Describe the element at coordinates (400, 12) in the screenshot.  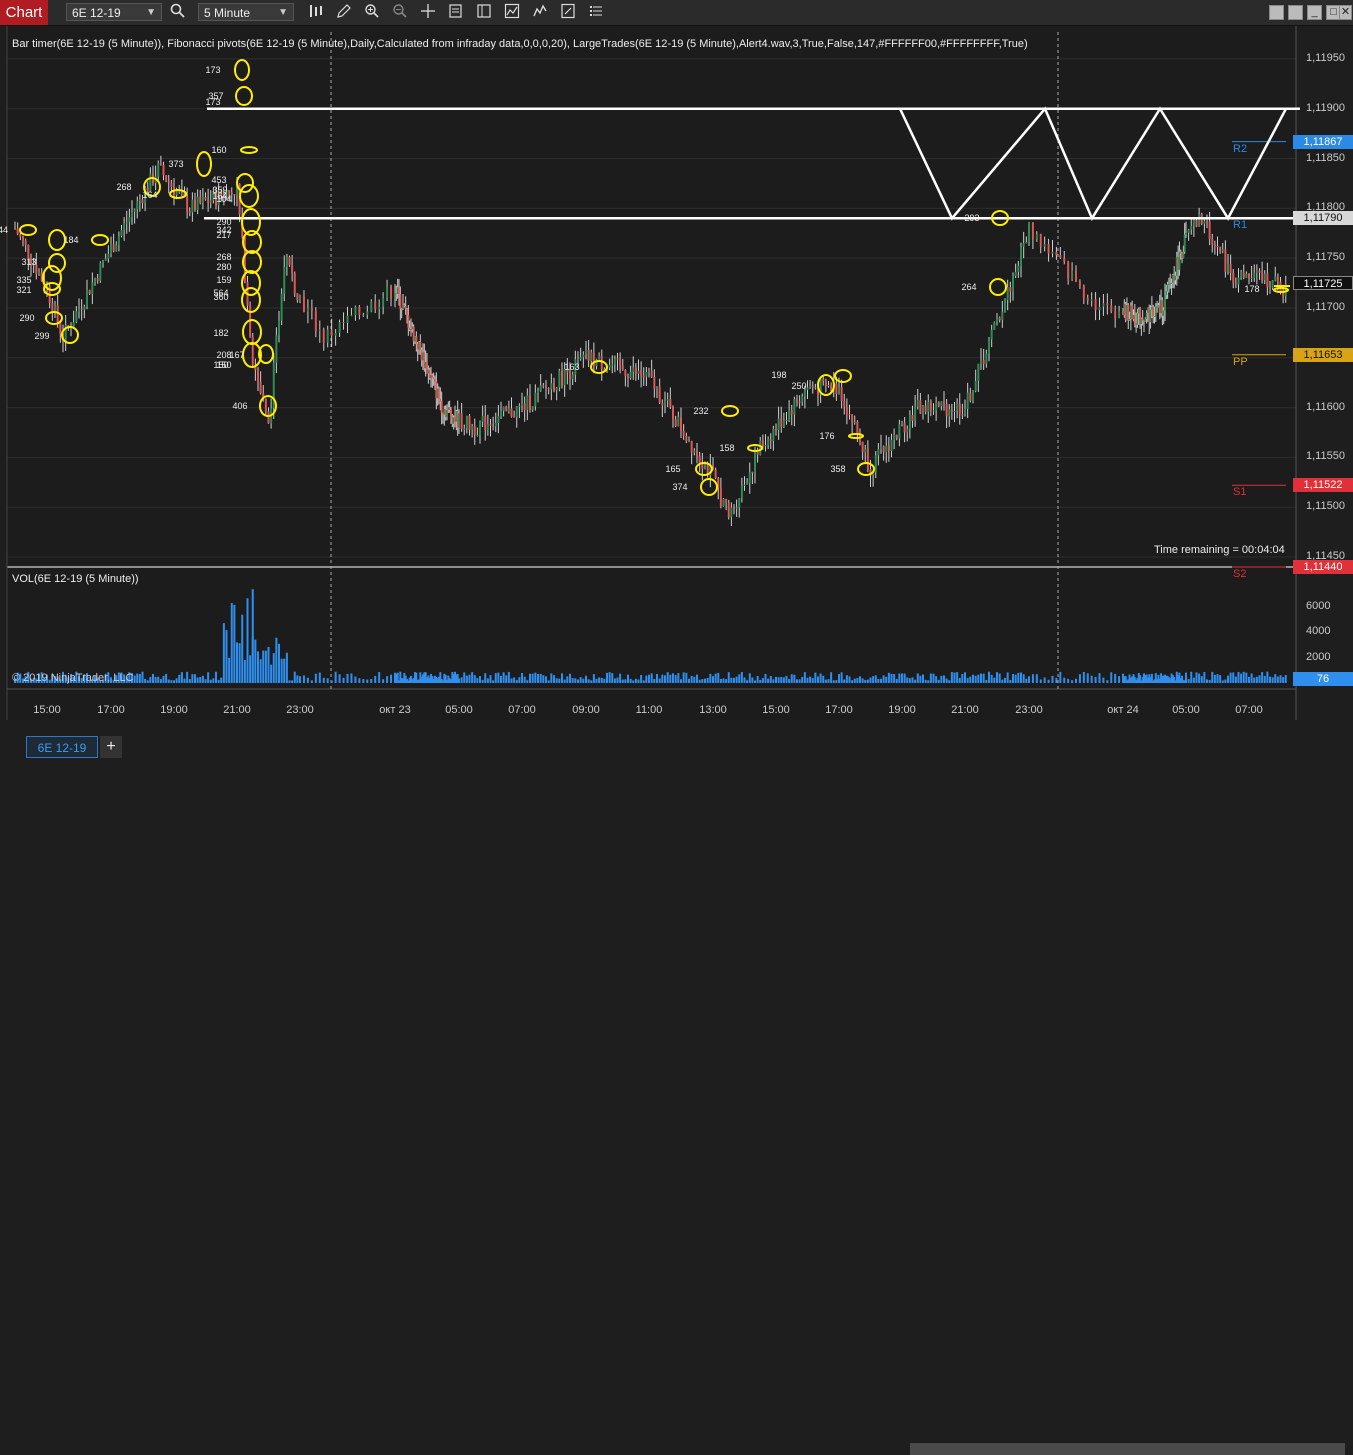
I see `zoom-out-icon` at that location.